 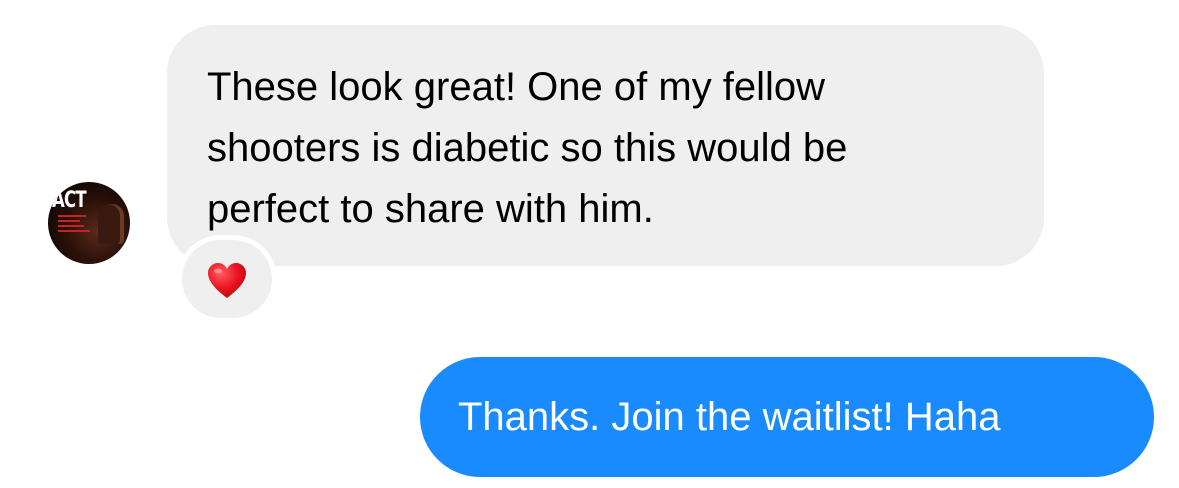 I want to click on avatar-graphic, so click(x=78, y=227).